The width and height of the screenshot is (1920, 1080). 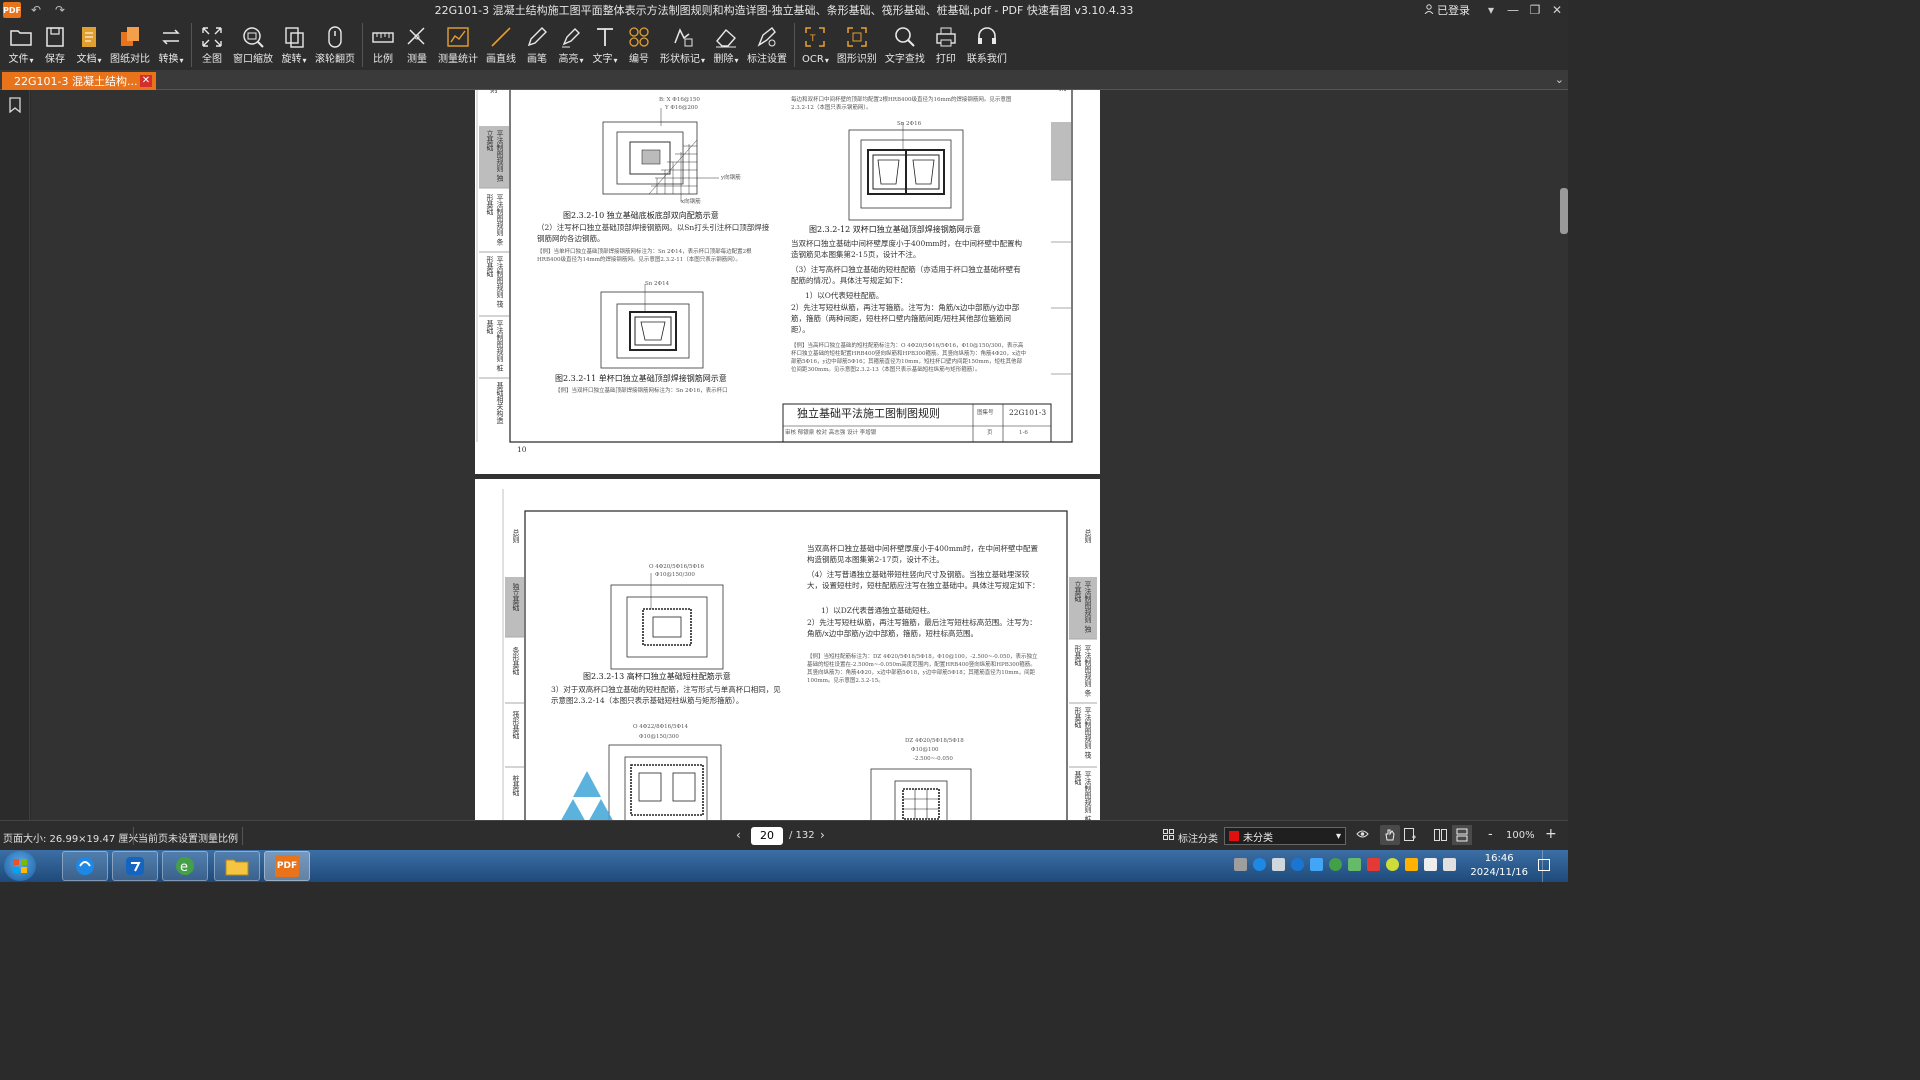 I want to click on tray-security-icon, so click(x=1354, y=864).